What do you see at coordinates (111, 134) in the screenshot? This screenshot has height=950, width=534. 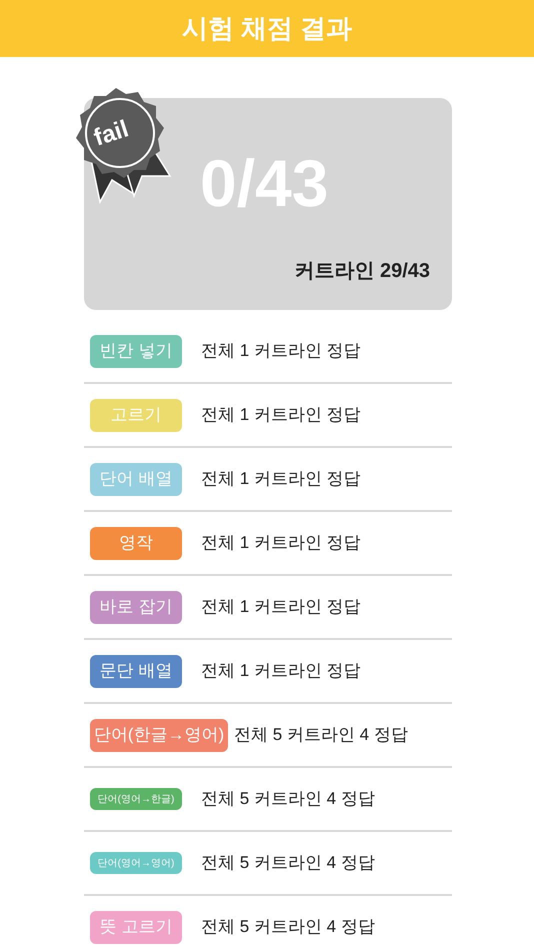 I see `fail-label: fail` at bounding box center [111, 134].